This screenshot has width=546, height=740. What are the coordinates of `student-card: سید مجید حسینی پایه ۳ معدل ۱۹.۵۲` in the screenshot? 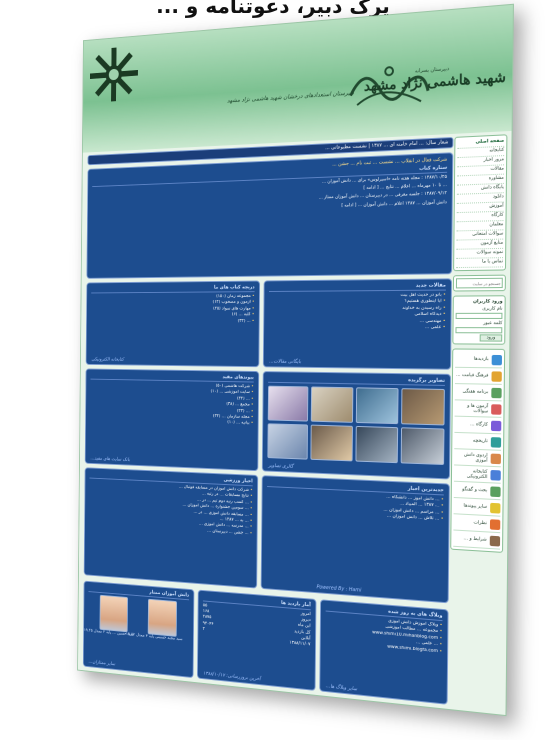 It's located at (154, 620).